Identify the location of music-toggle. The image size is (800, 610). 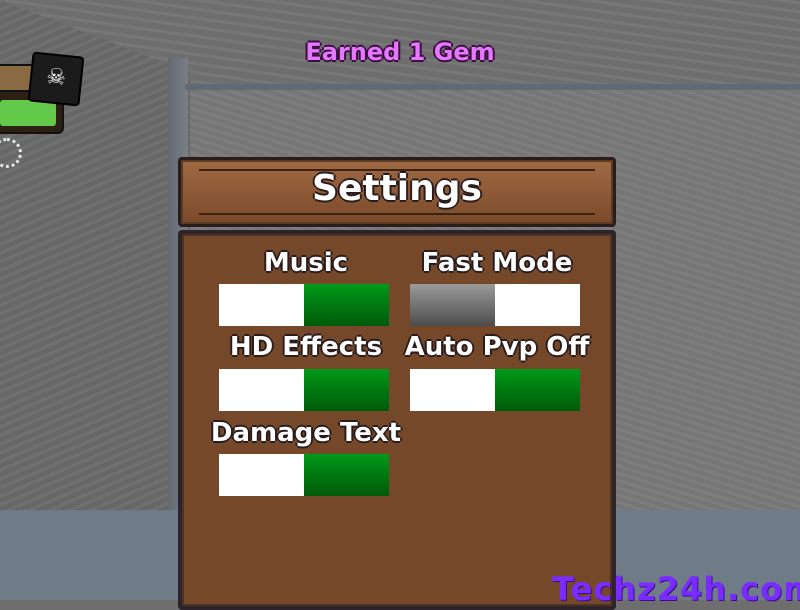
(304, 305).